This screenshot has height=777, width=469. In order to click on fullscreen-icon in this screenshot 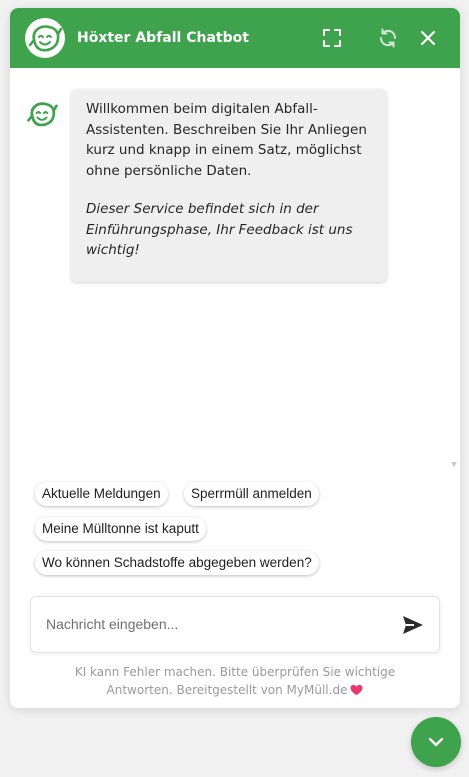, I will do `click(332, 38)`.